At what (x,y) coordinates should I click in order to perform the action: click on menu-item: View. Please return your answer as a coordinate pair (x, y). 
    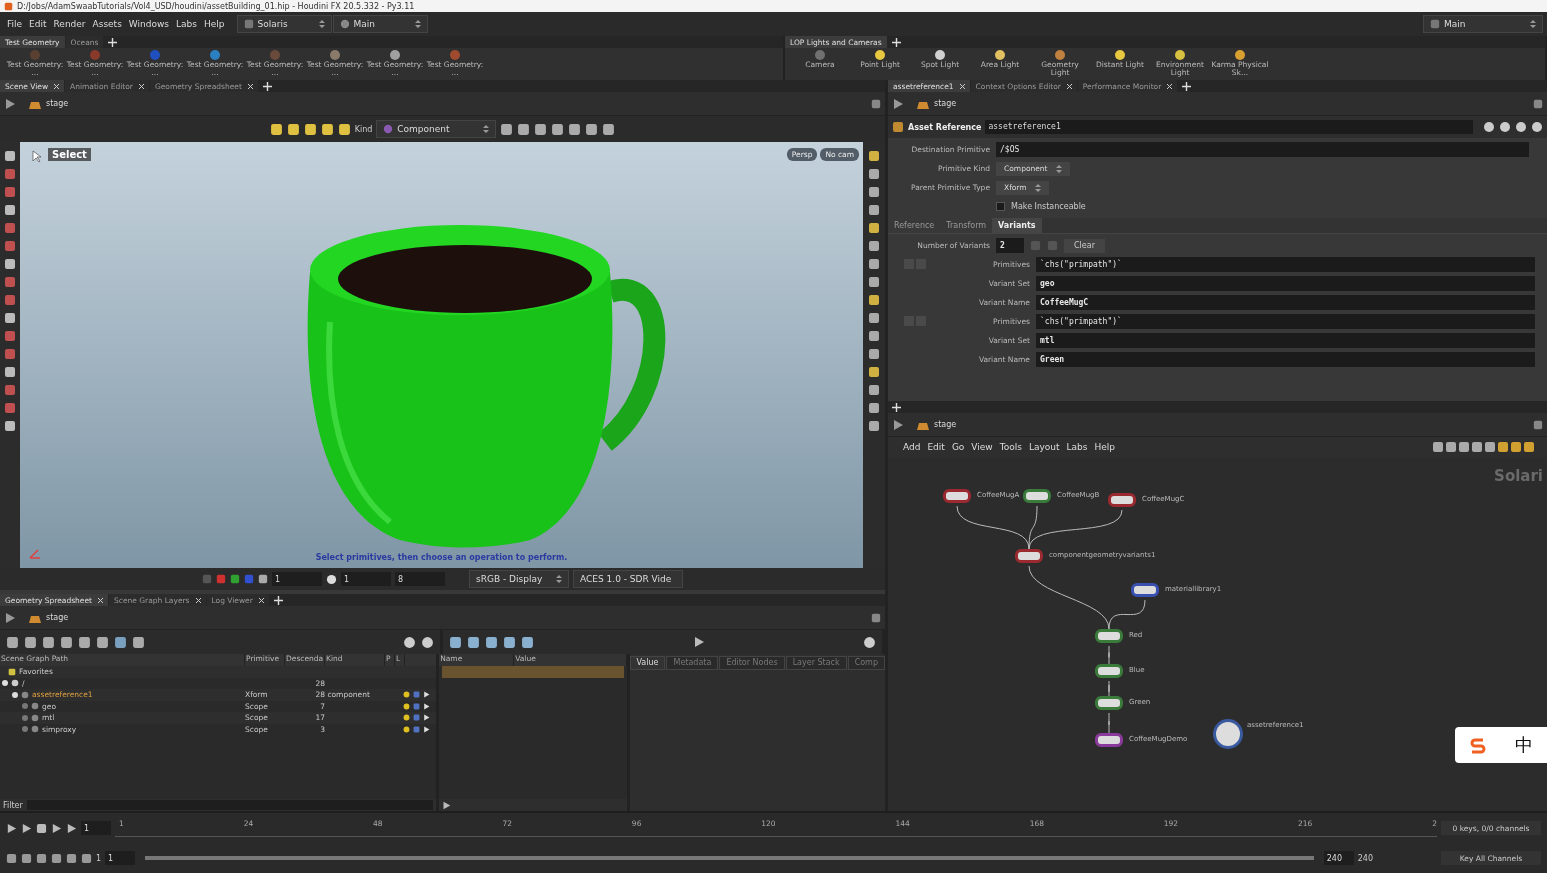
    Looking at the image, I should click on (982, 447).